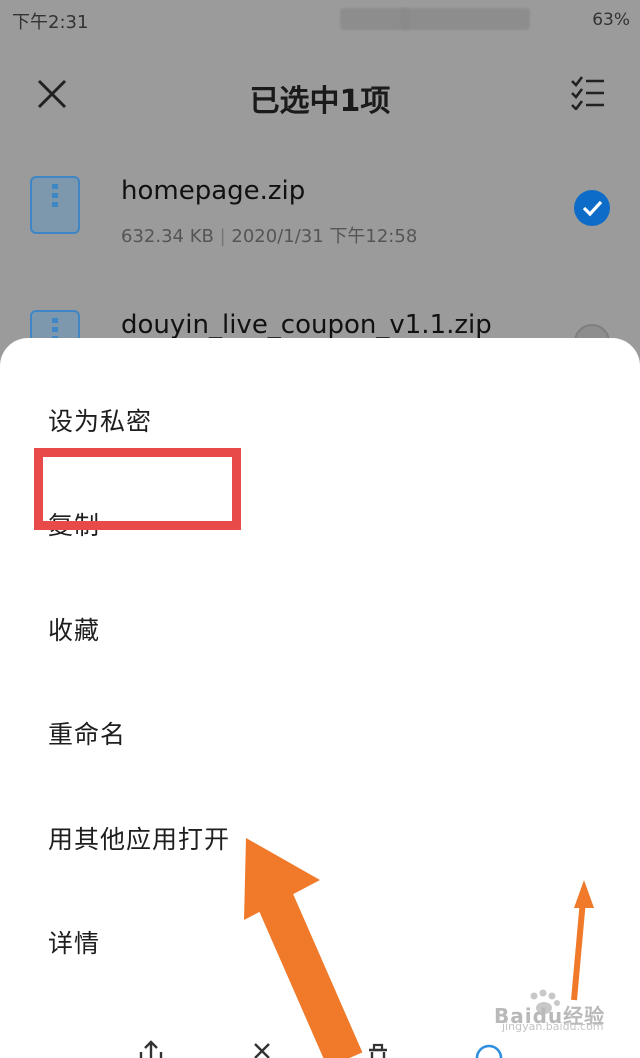 The height and width of the screenshot is (1058, 640). What do you see at coordinates (137, 489) in the screenshot?
I see `highlight-box` at bounding box center [137, 489].